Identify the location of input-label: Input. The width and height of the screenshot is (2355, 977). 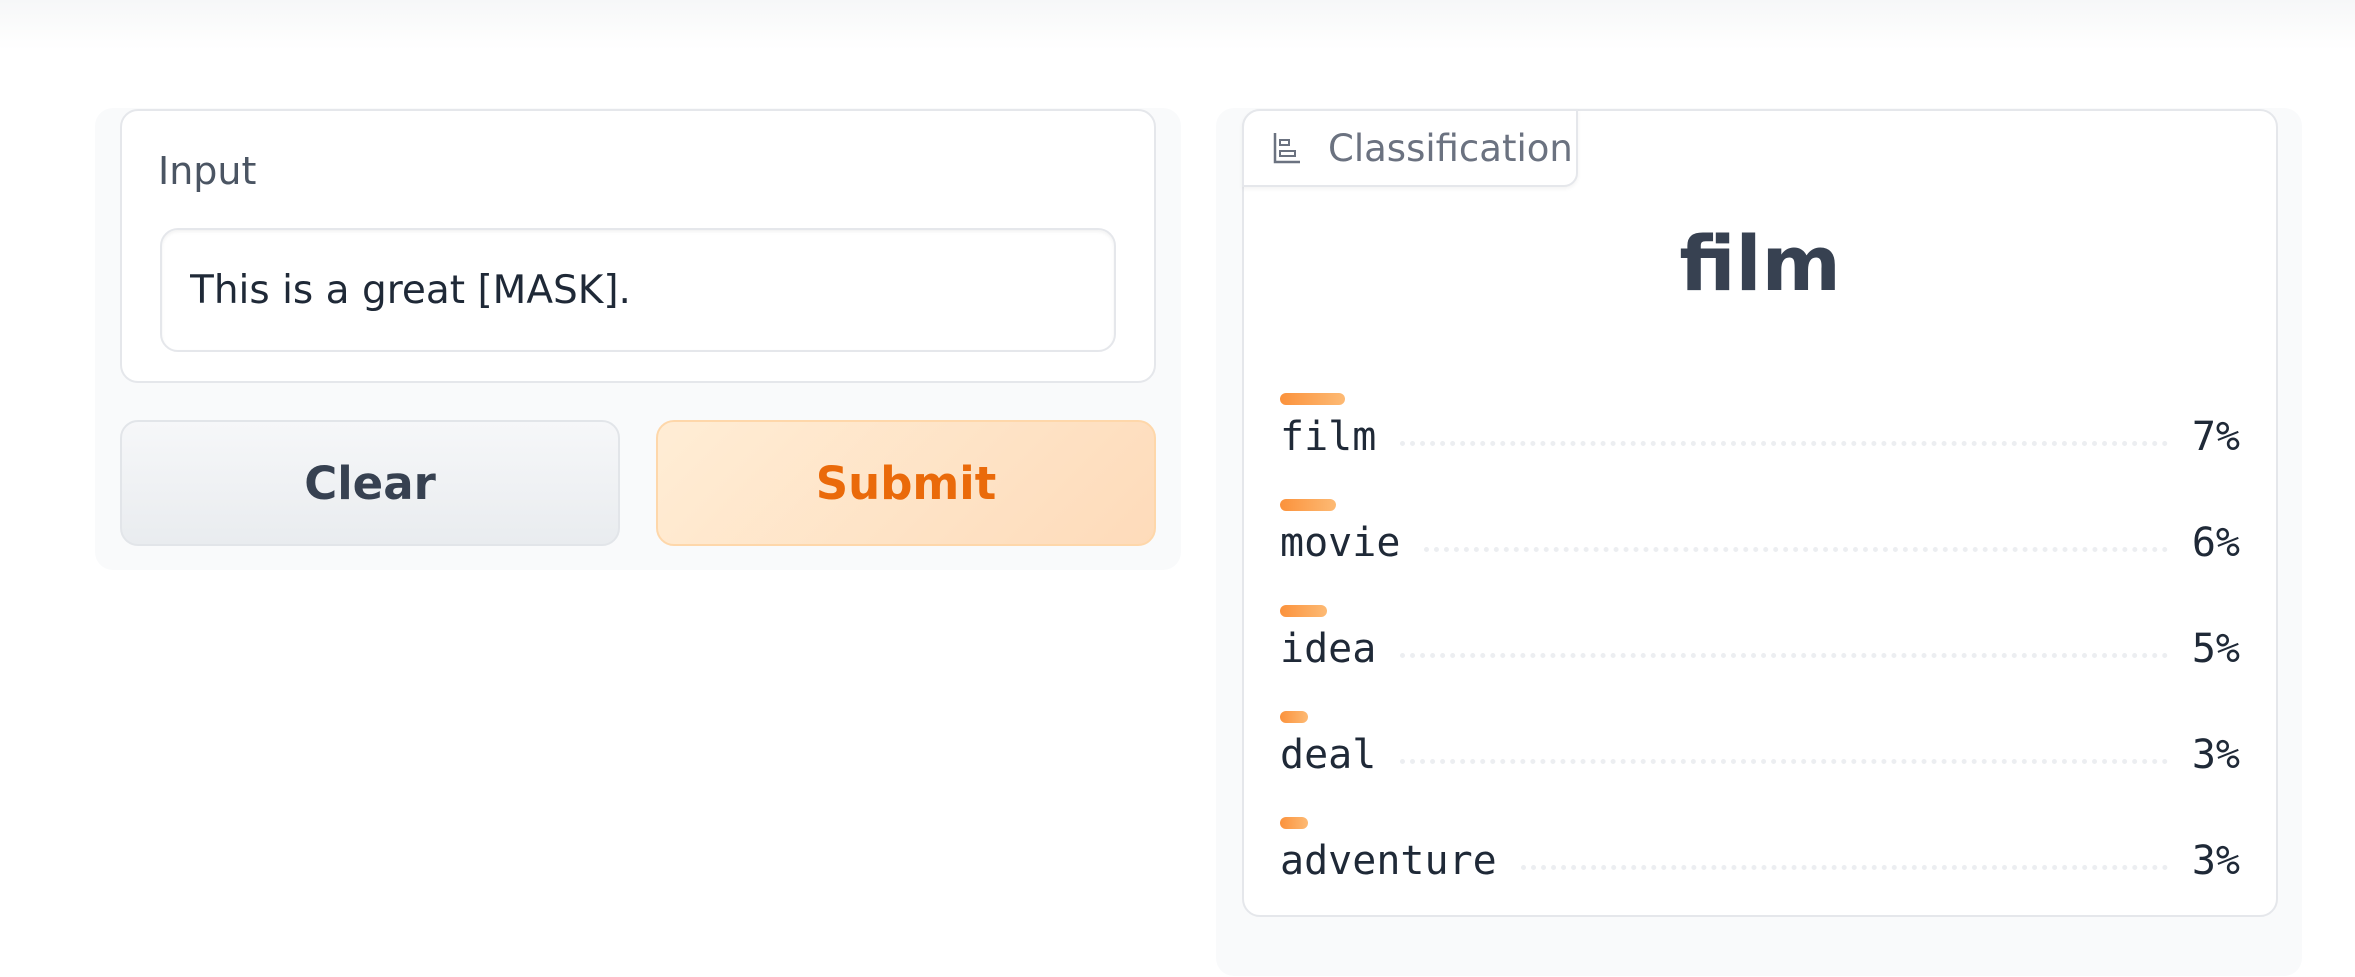
(207, 171).